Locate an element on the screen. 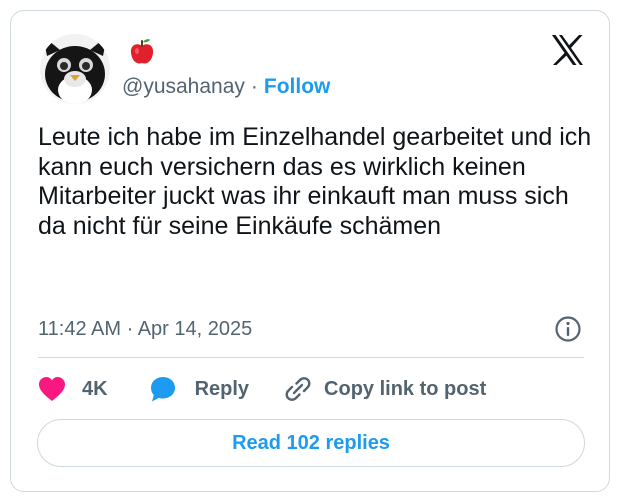 Image resolution: width=620 pixels, height=502 pixels. reply-label: Reply is located at coordinates (222, 388).